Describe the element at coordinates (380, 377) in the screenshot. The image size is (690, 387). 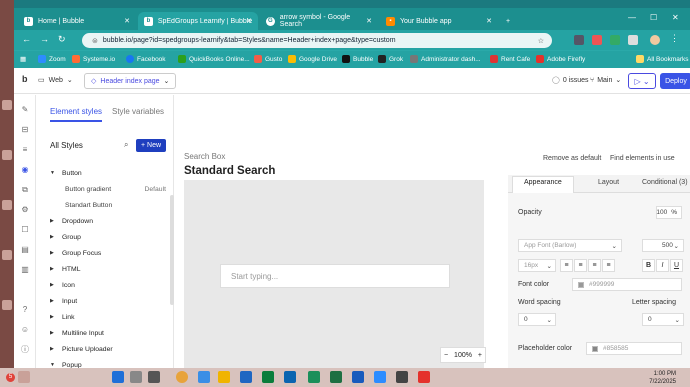
I see `zoom-icon` at that location.